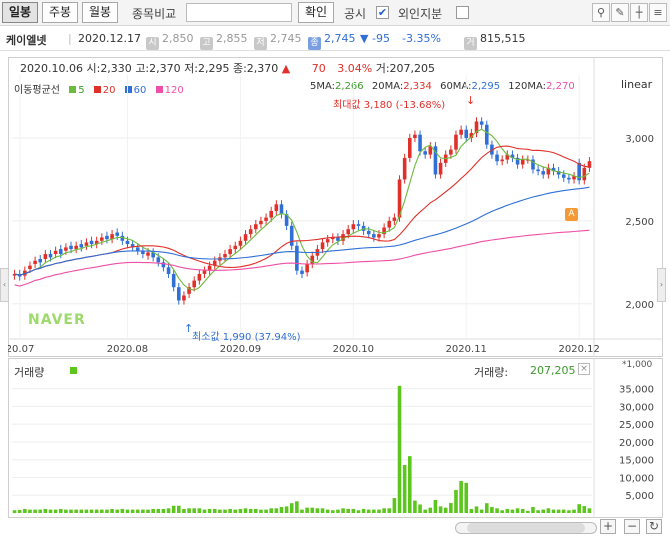 This screenshot has width=670, height=540. What do you see at coordinates (316, 12) in the screenshot?
I see `confirm-button: 확인` at bounding box center [316, 12].